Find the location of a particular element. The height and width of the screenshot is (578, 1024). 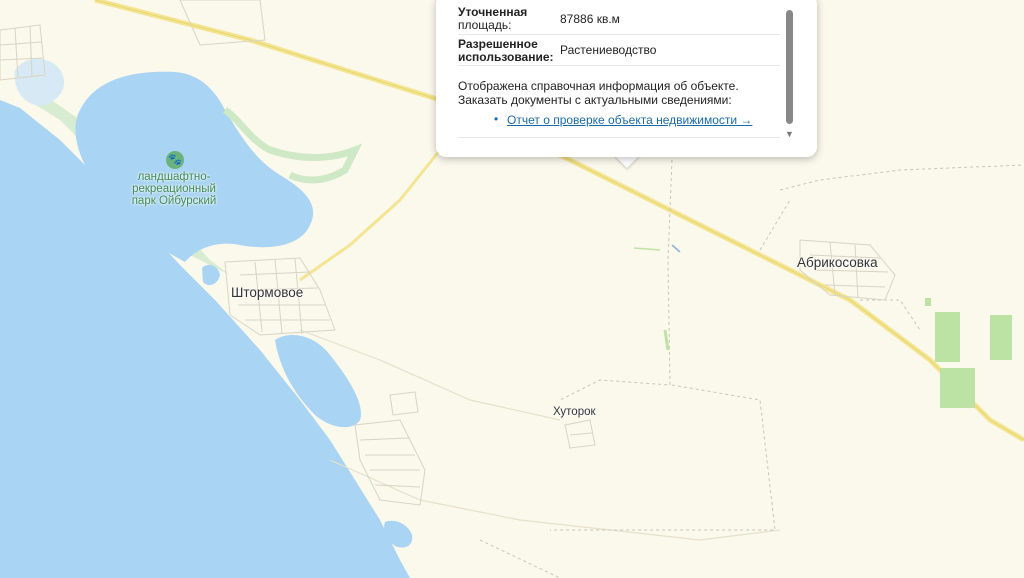

park-paw-icon: 🐾 is located at coordinates (175, 160).